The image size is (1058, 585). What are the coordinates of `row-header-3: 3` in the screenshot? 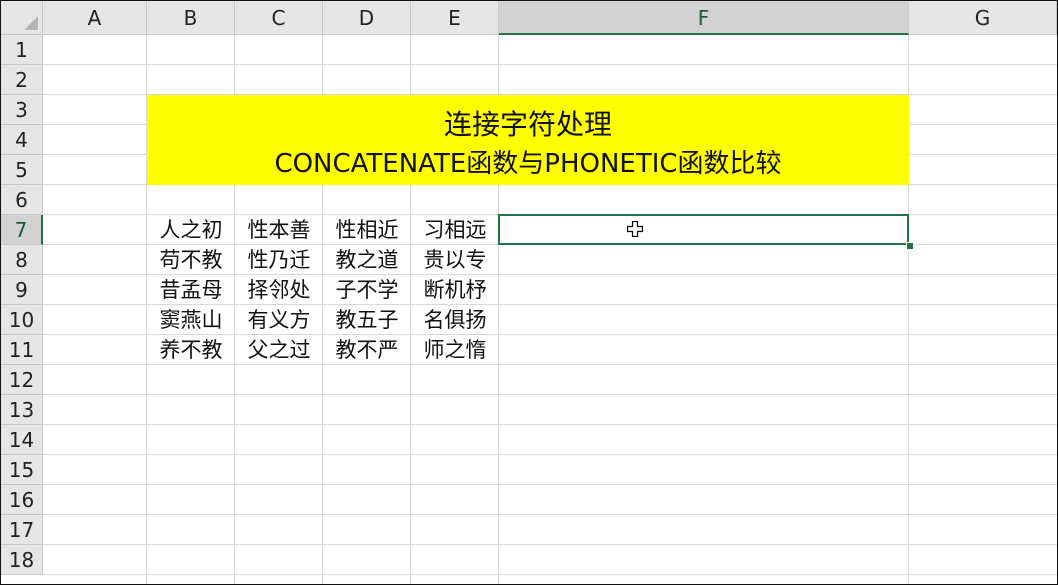 It's located at (22, 110).